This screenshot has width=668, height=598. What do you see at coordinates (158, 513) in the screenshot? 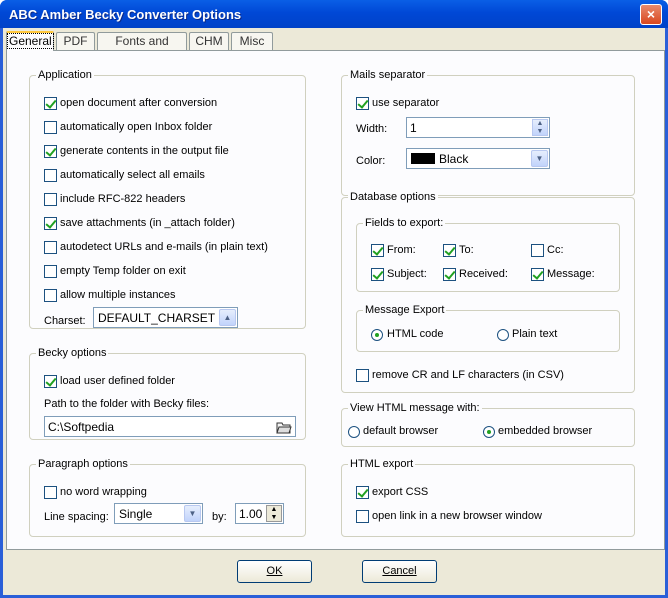
I see `line-spacing-select: Single ▼` at bounding box center [158, 513].